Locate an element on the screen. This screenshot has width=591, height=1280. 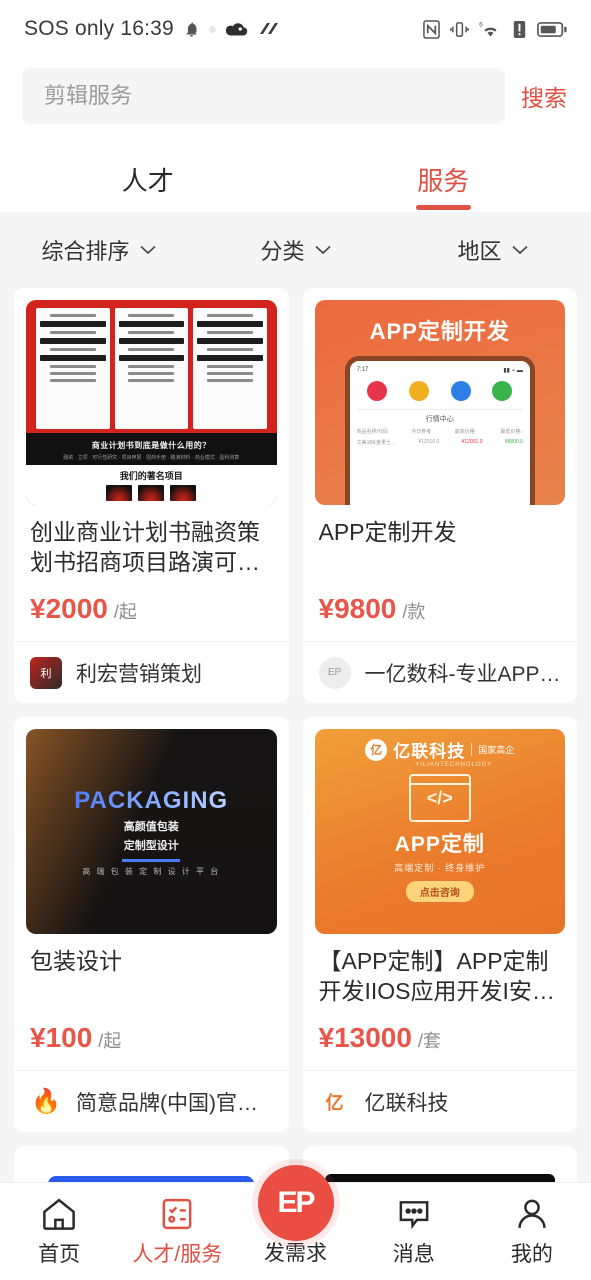
tab-services-label: 服务 is located at coordinates (443, 180).